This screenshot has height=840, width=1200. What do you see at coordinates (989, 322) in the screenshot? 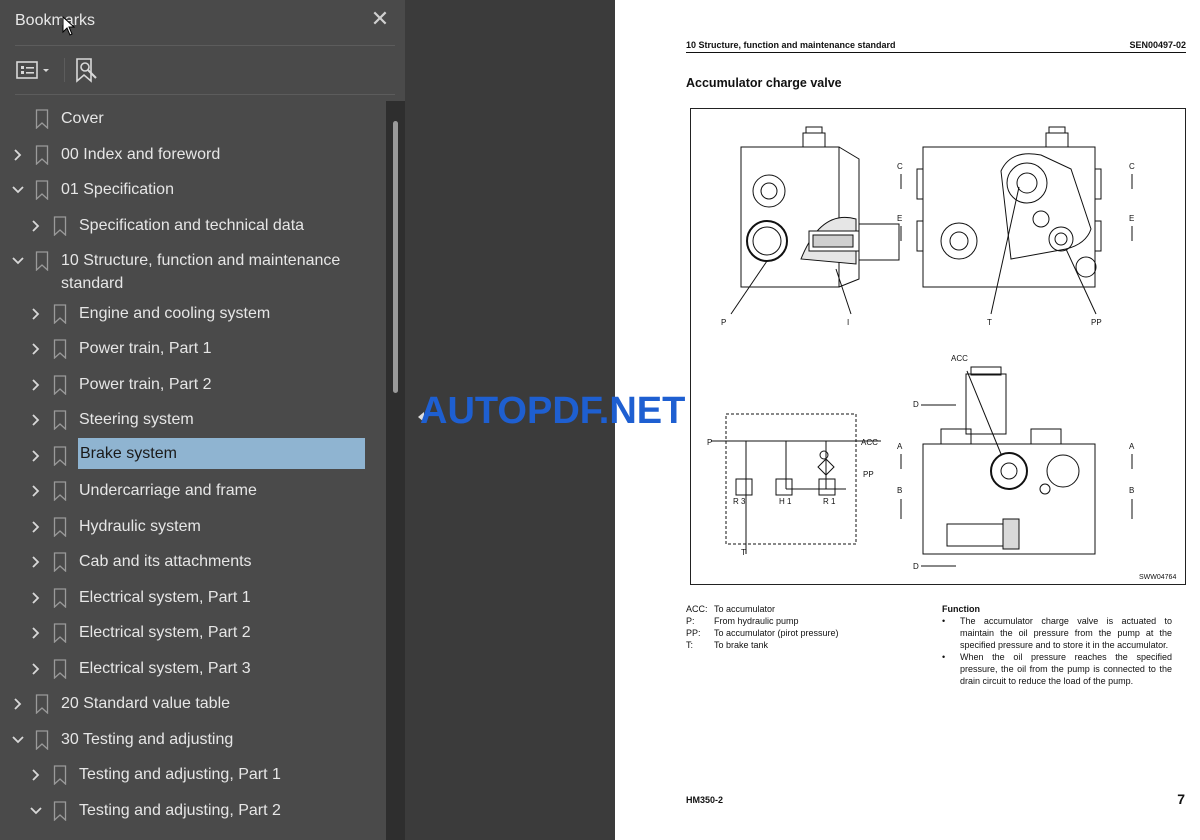
I see `label-t: T` at bounding box center [989, 322].